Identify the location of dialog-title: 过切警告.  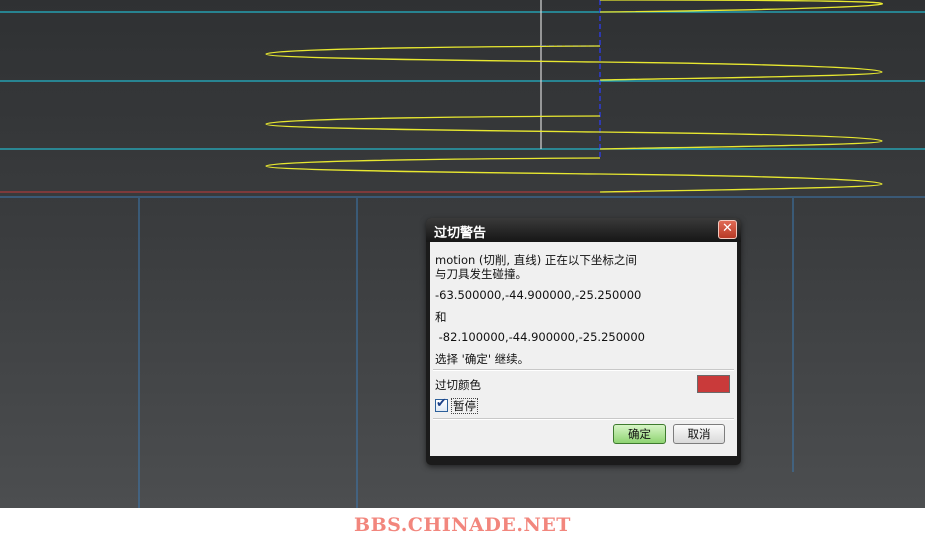
(460, 233).